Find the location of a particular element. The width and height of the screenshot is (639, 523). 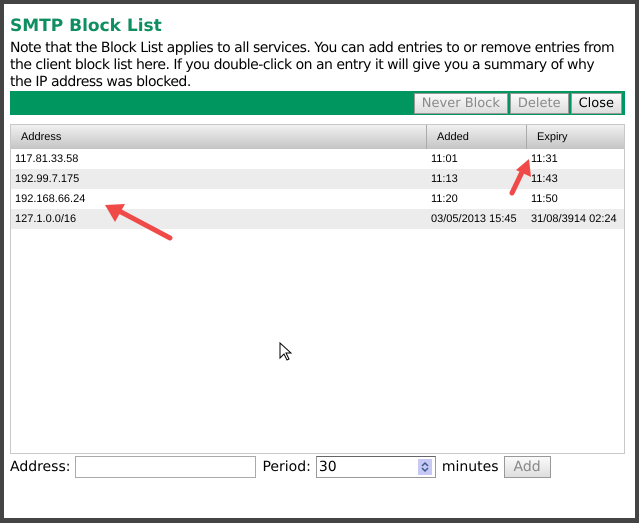

table-cell-text: 03/05/2013 15:45 is located at coordinates (474, 219).